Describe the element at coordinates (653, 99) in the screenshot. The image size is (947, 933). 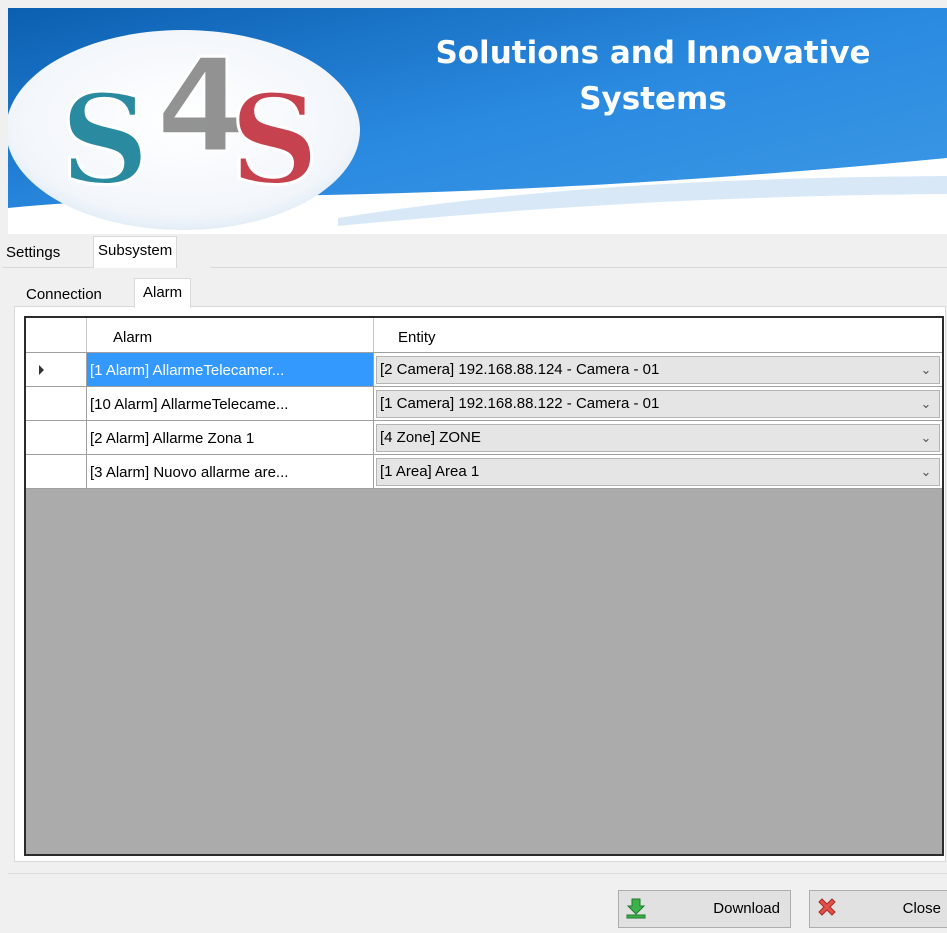
I see `banner-title-line2: Systems` at that location.